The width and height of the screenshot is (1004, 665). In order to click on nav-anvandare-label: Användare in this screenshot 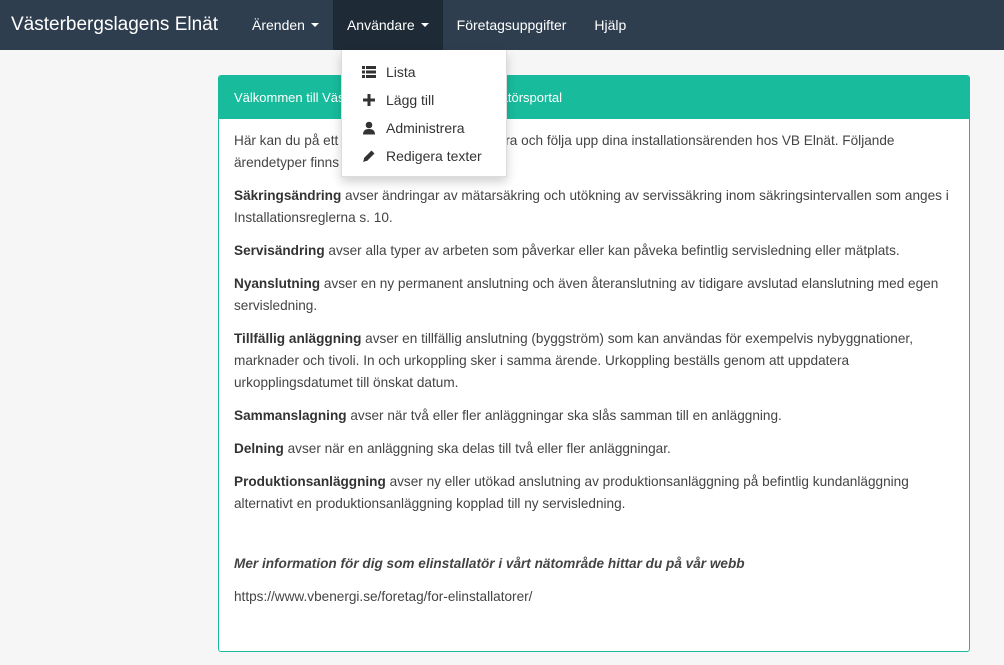, I will do `click(380, 25)`.